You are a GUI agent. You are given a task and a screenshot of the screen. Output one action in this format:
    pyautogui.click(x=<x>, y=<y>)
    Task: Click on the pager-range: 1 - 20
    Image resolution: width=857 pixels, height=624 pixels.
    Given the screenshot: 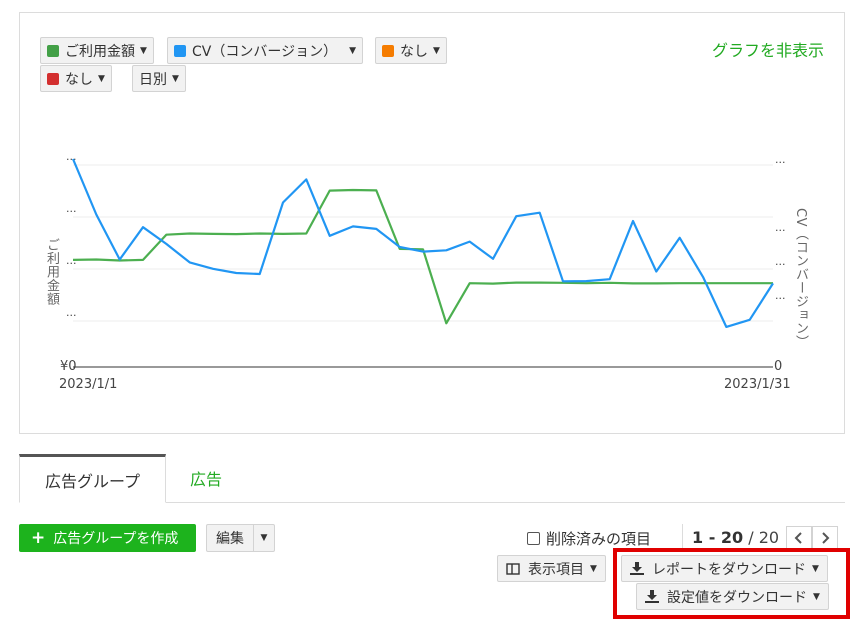 What is the action you would take?
    pyautogui.click(x=718, y=537)
    